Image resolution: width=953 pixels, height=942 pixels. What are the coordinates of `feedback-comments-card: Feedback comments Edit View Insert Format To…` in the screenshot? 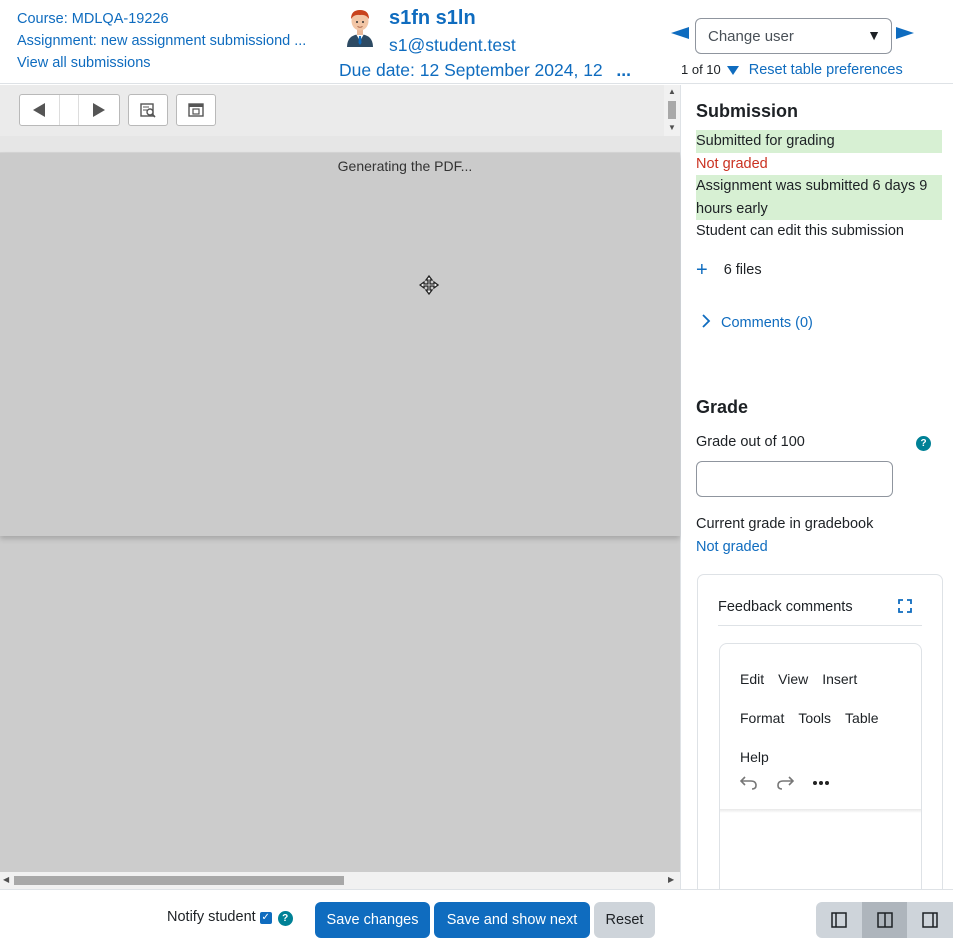 It's located at (820, 731).